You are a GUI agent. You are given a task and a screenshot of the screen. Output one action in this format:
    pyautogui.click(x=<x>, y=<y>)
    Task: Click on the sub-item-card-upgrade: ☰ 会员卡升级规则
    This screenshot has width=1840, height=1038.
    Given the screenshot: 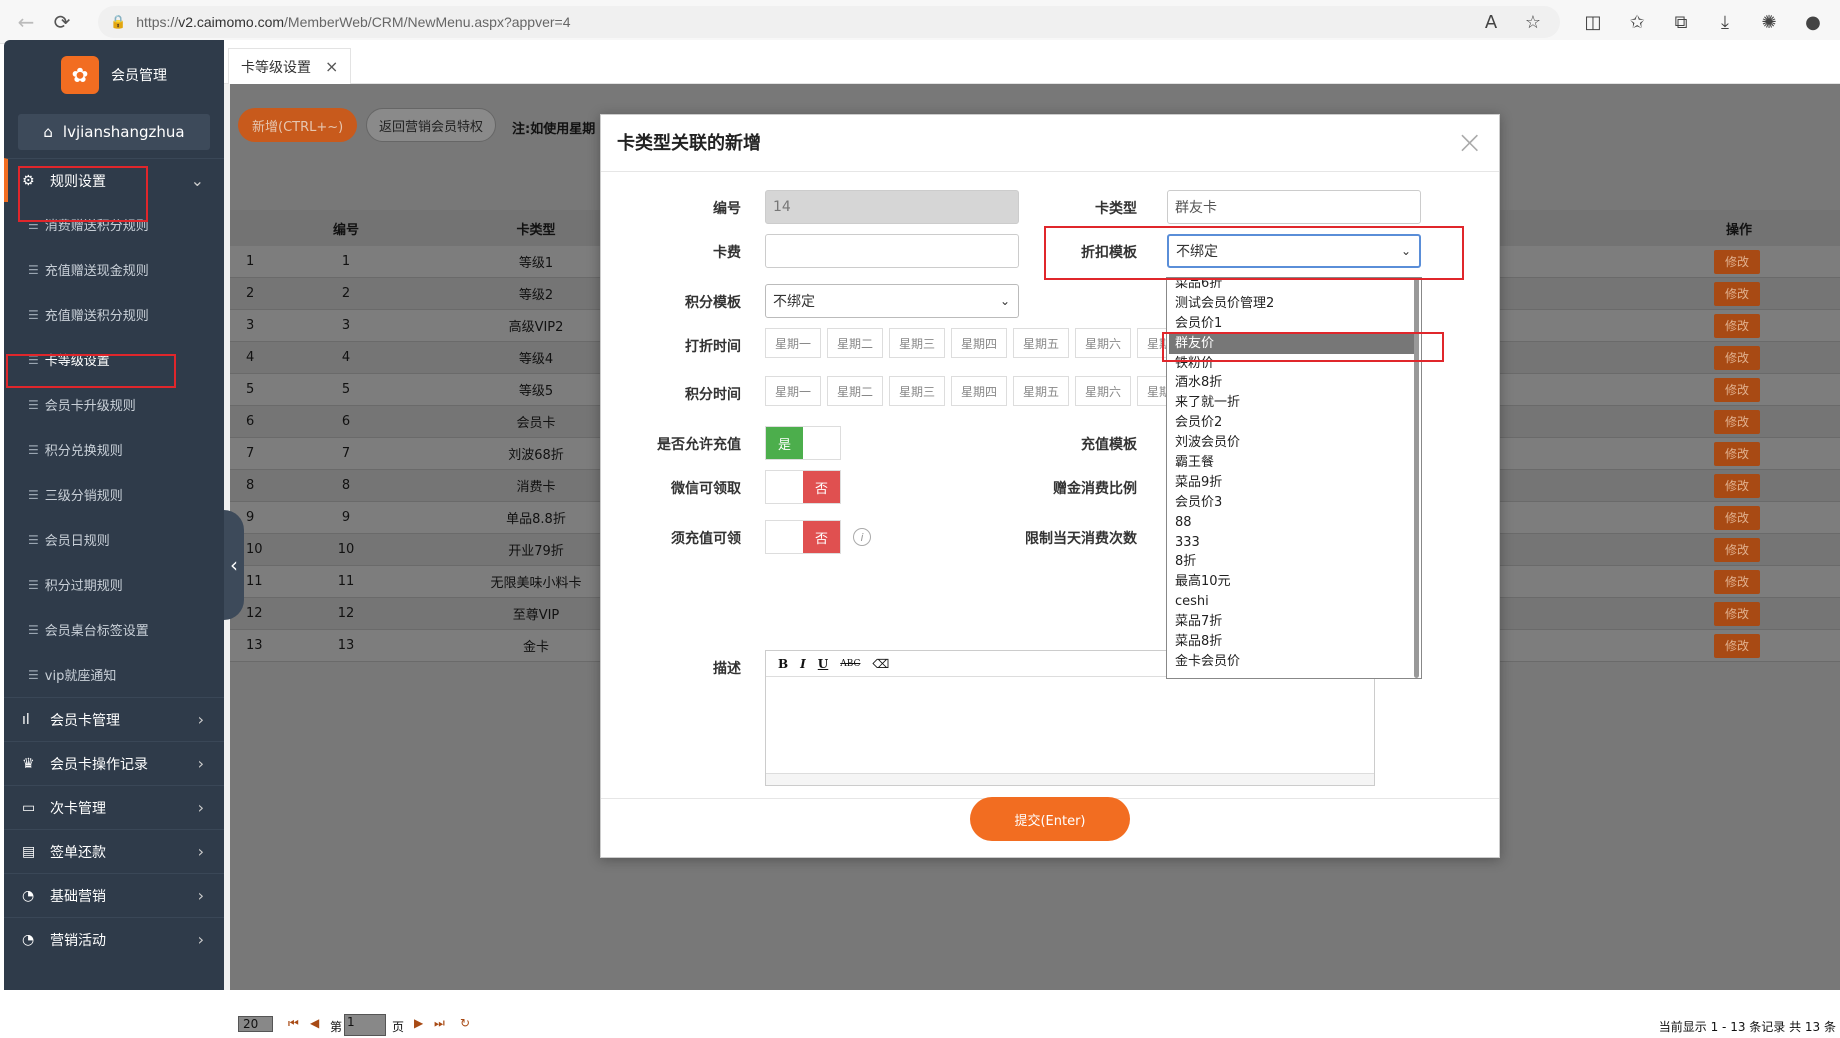 What is the action you would take?
    pyautogui.click(x=114, y=404)
    